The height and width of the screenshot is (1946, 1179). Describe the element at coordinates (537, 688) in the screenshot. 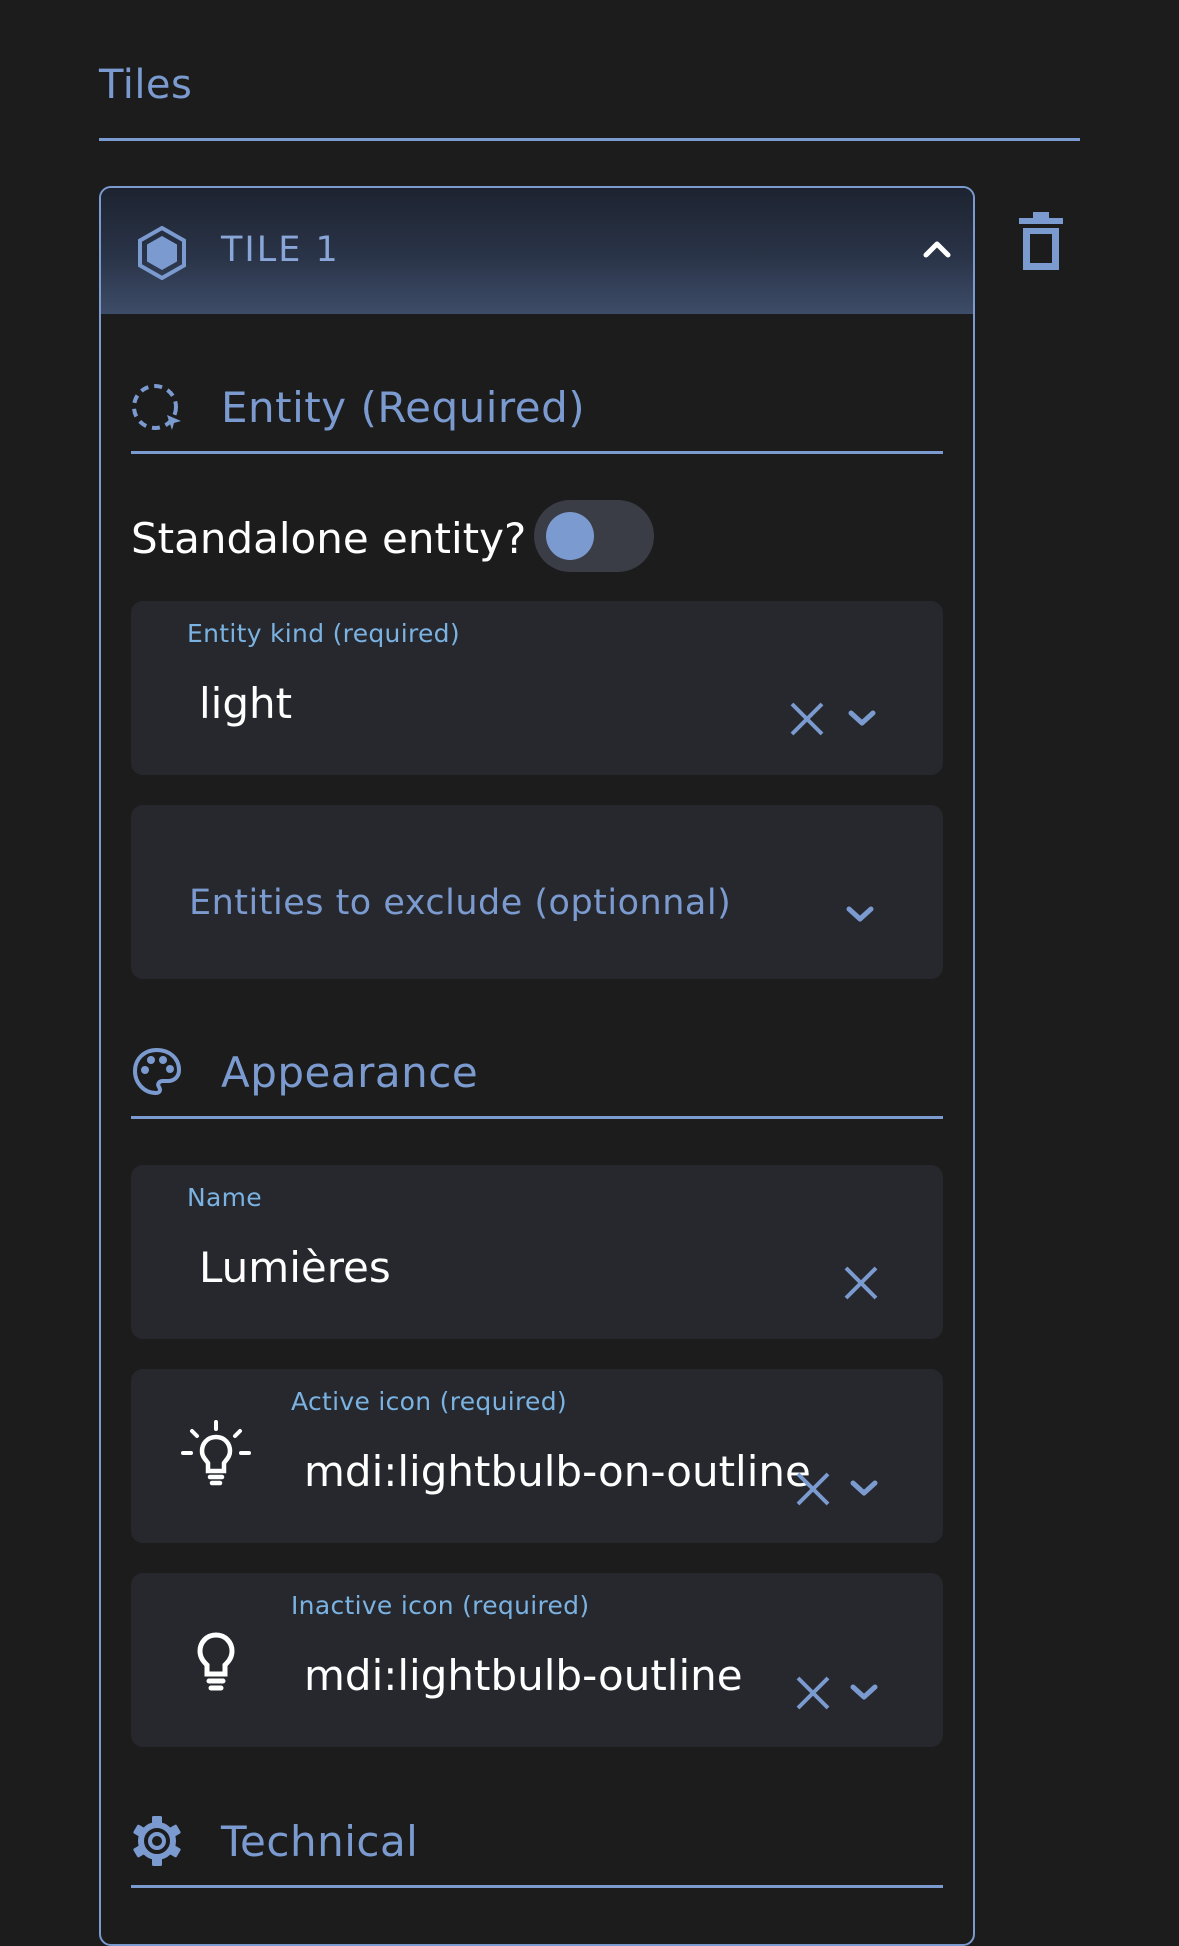

I see `entity-kind-field: Entity kind (required) light` at that location.